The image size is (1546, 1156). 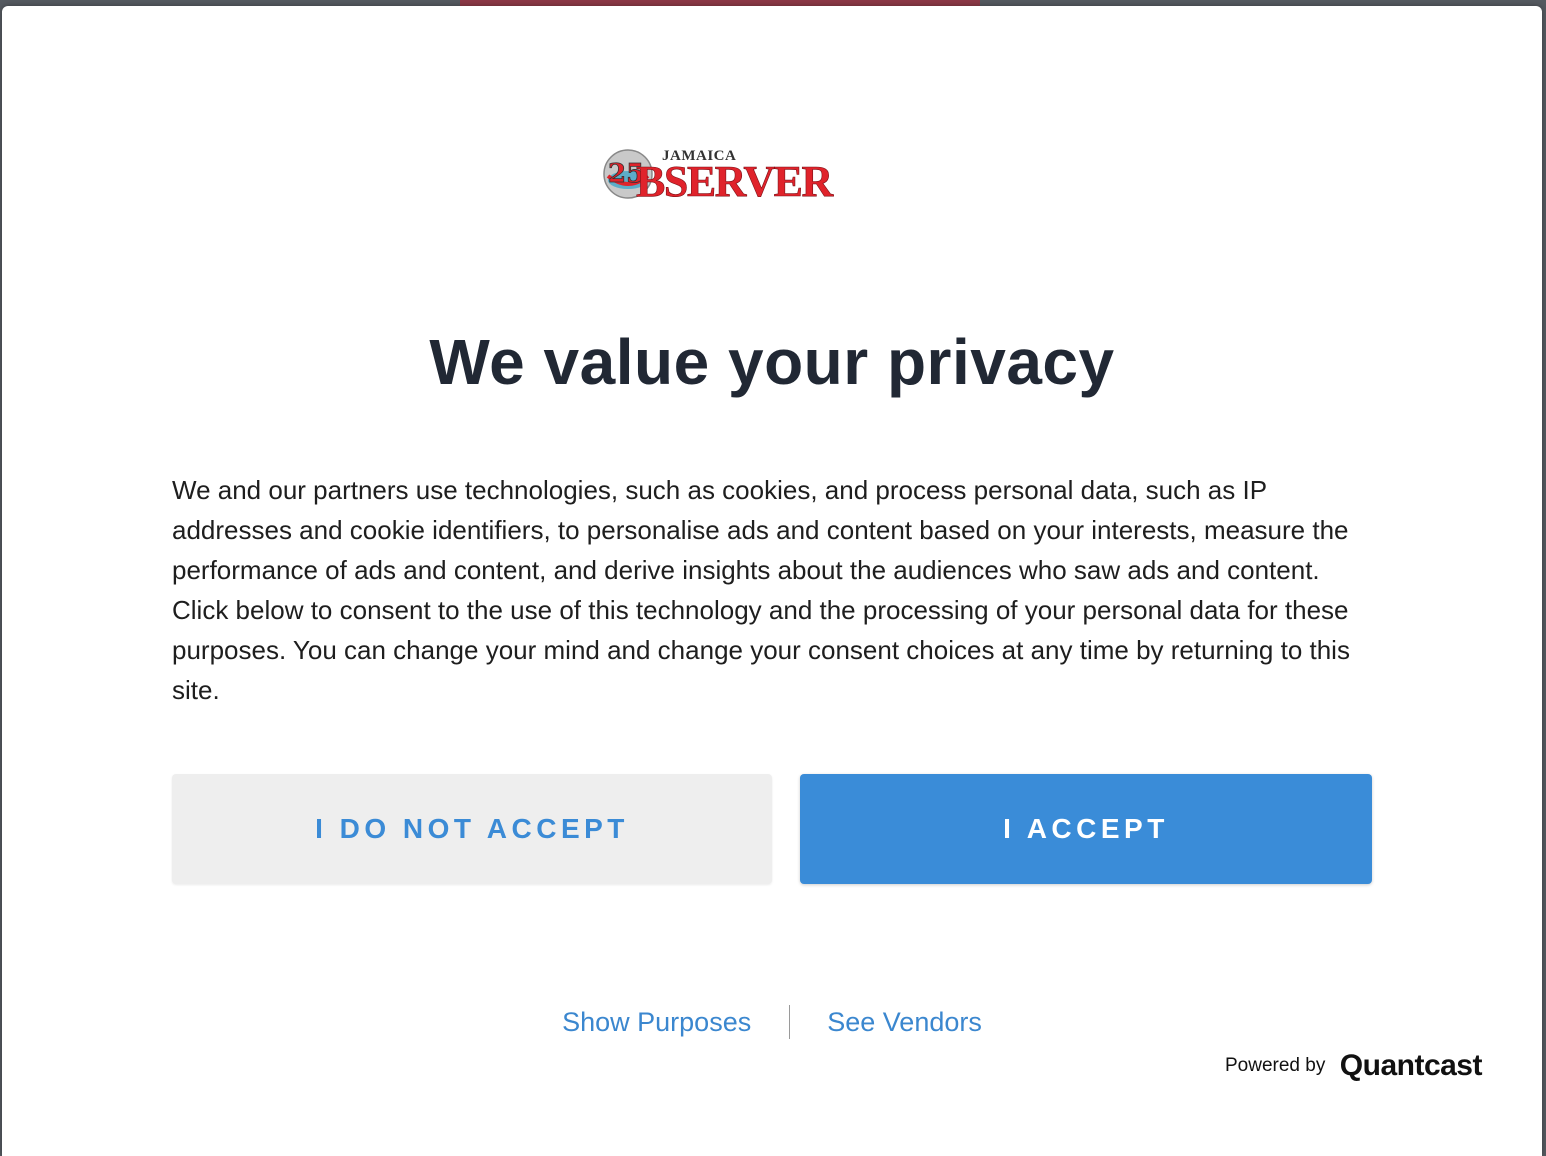 What do you see at coordinates (656, 1022) in the screenshot?
I see `show-purposes-link: Show Purposes` at bounding box center [656, 1022].